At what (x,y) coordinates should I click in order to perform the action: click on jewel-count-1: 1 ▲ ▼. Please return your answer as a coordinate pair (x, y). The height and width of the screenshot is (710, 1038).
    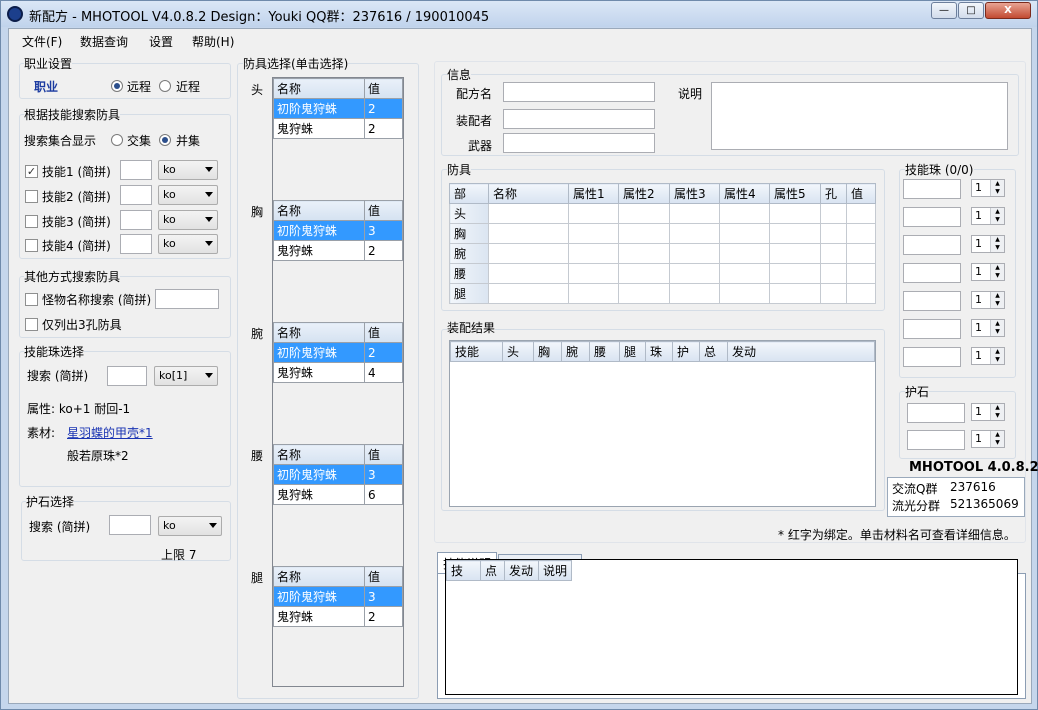
    Looking at the image, I should click on (988, 188).